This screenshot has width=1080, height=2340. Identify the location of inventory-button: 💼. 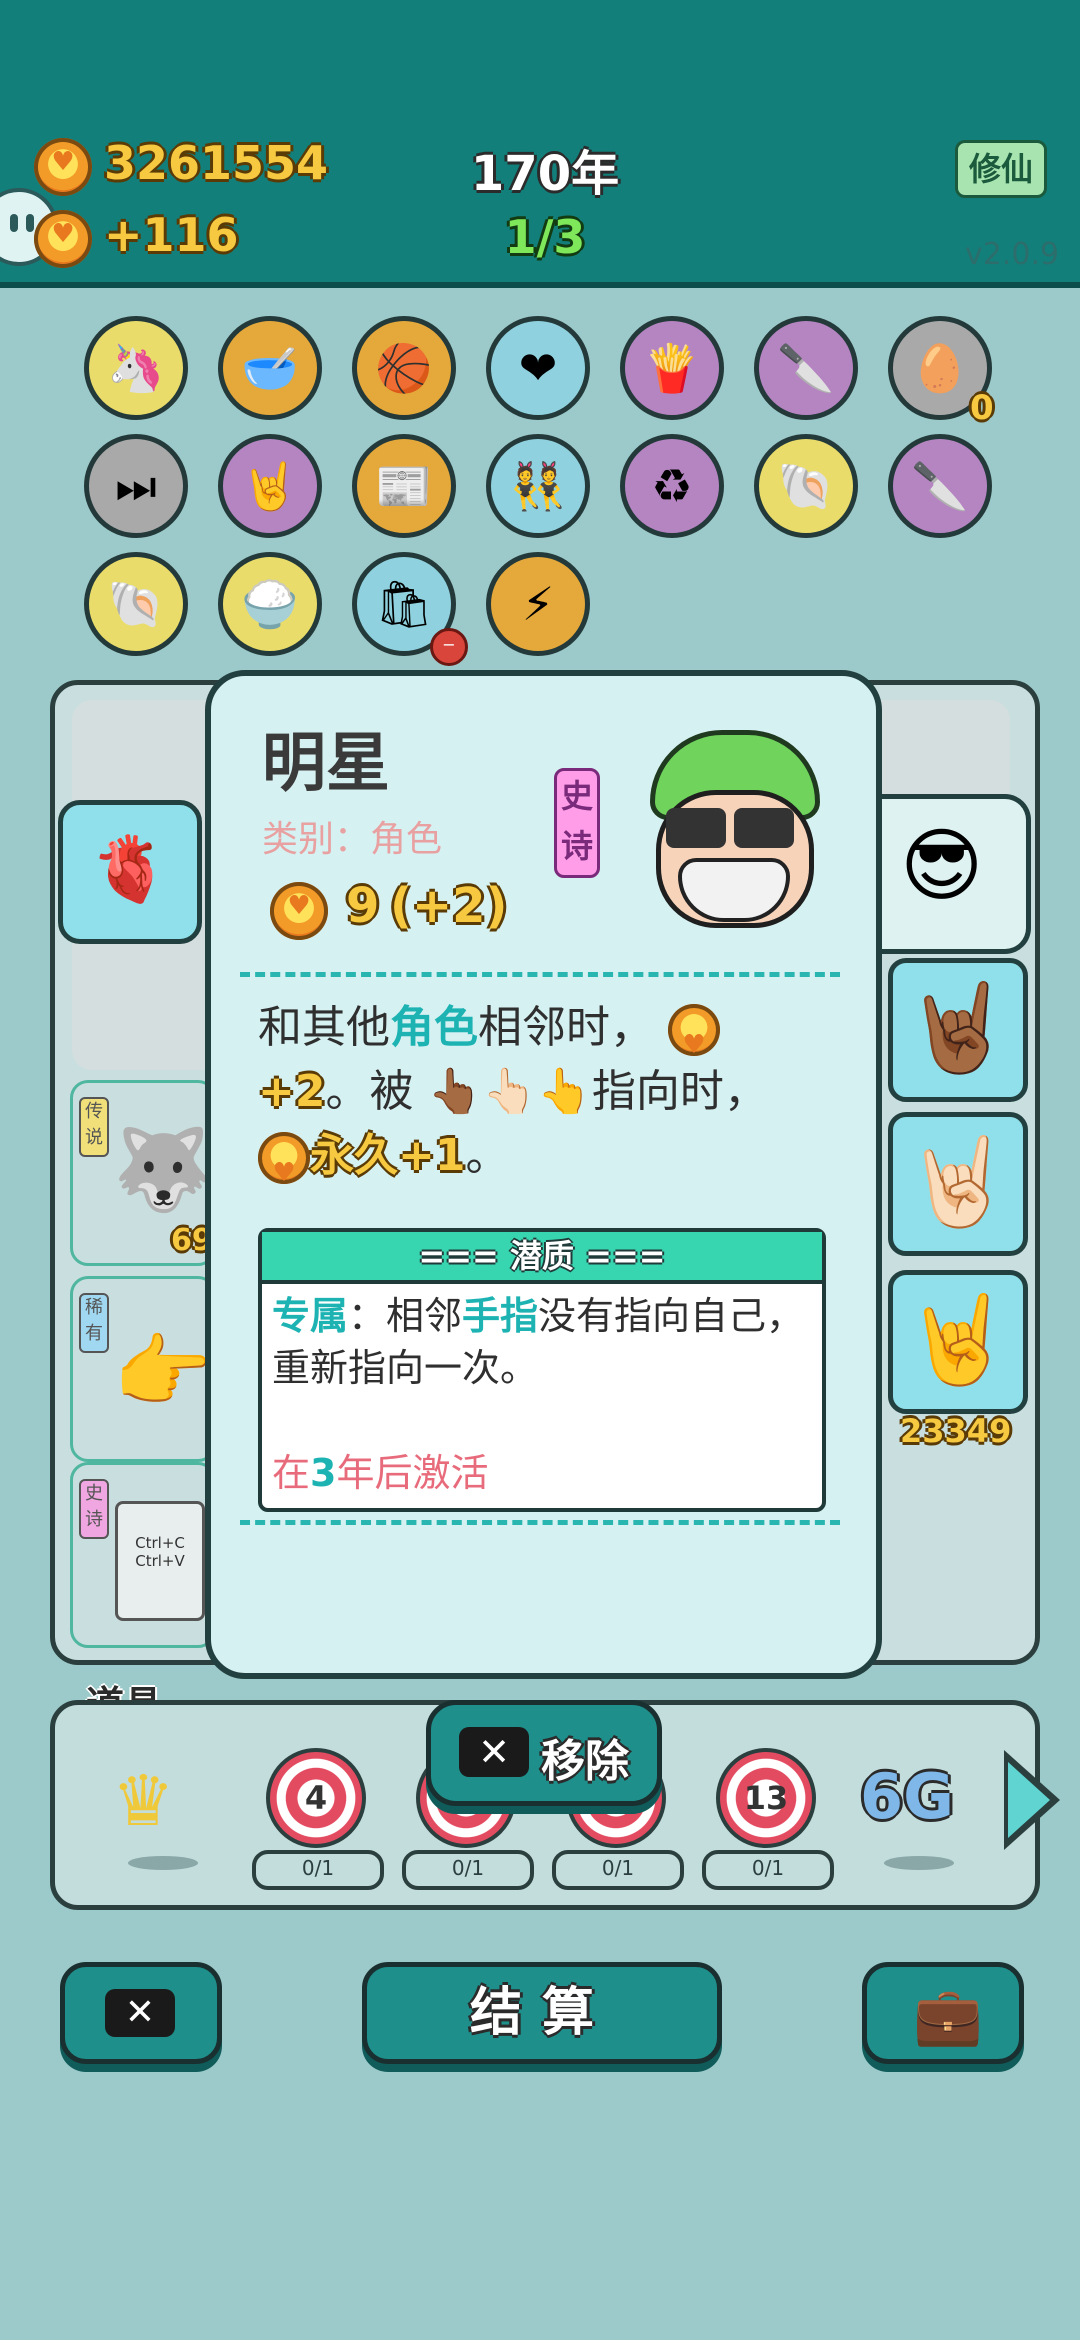
(943, 2013).